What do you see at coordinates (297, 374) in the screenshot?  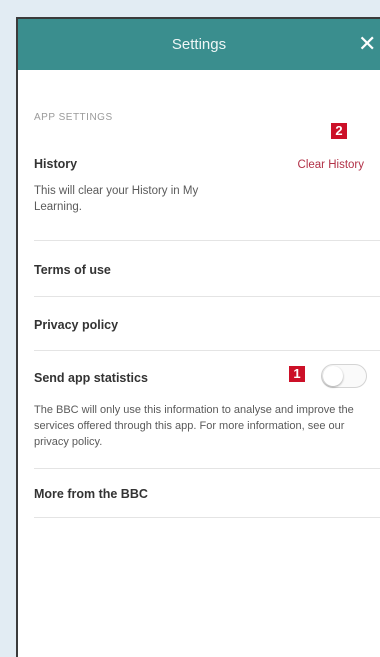 I see `callout-badge-1: 1` at bounding box center [297, 374].